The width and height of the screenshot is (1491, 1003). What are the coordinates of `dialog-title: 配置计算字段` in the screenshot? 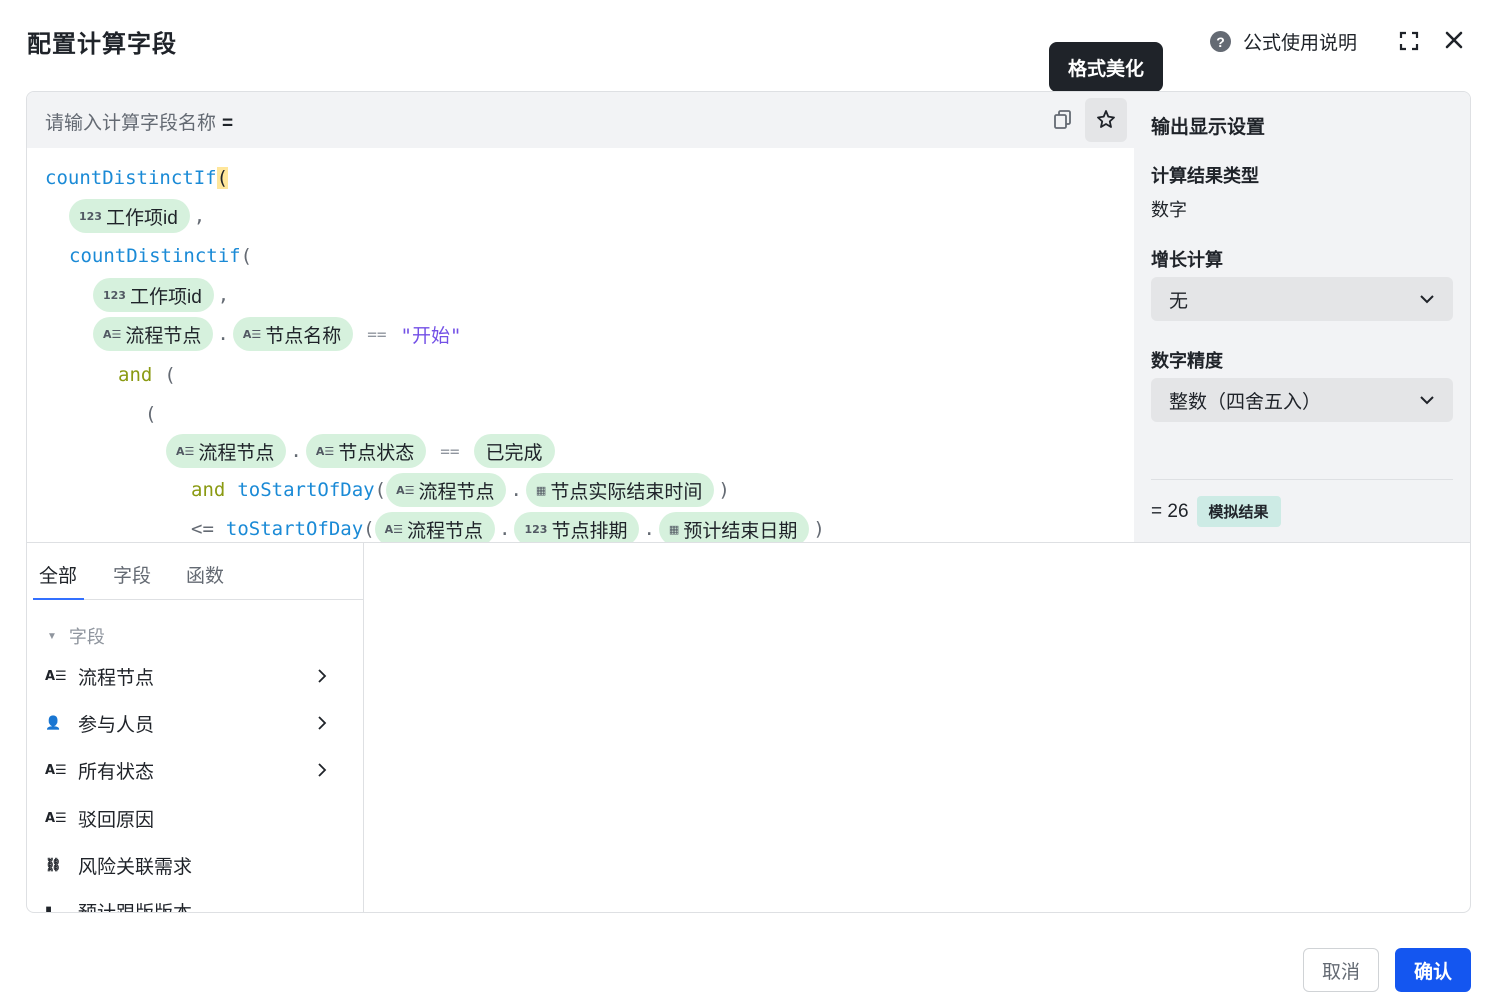 It's located at (102, 44).